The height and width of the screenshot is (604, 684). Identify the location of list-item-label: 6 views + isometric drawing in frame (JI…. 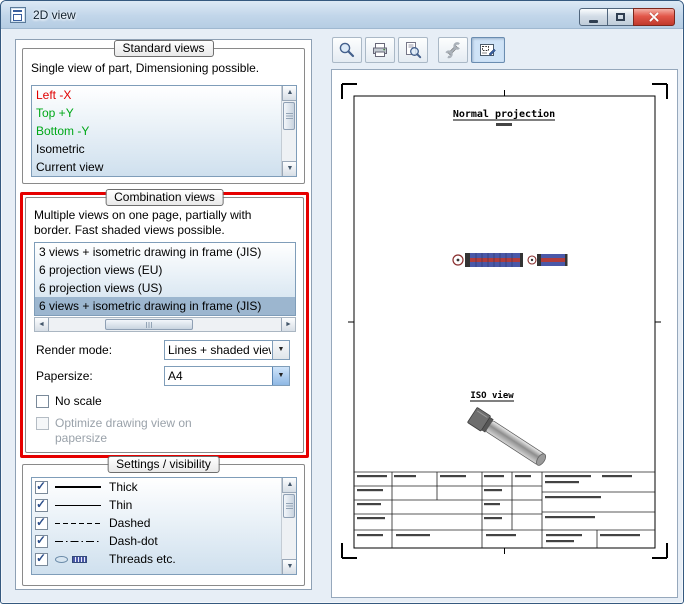
(150, 306).